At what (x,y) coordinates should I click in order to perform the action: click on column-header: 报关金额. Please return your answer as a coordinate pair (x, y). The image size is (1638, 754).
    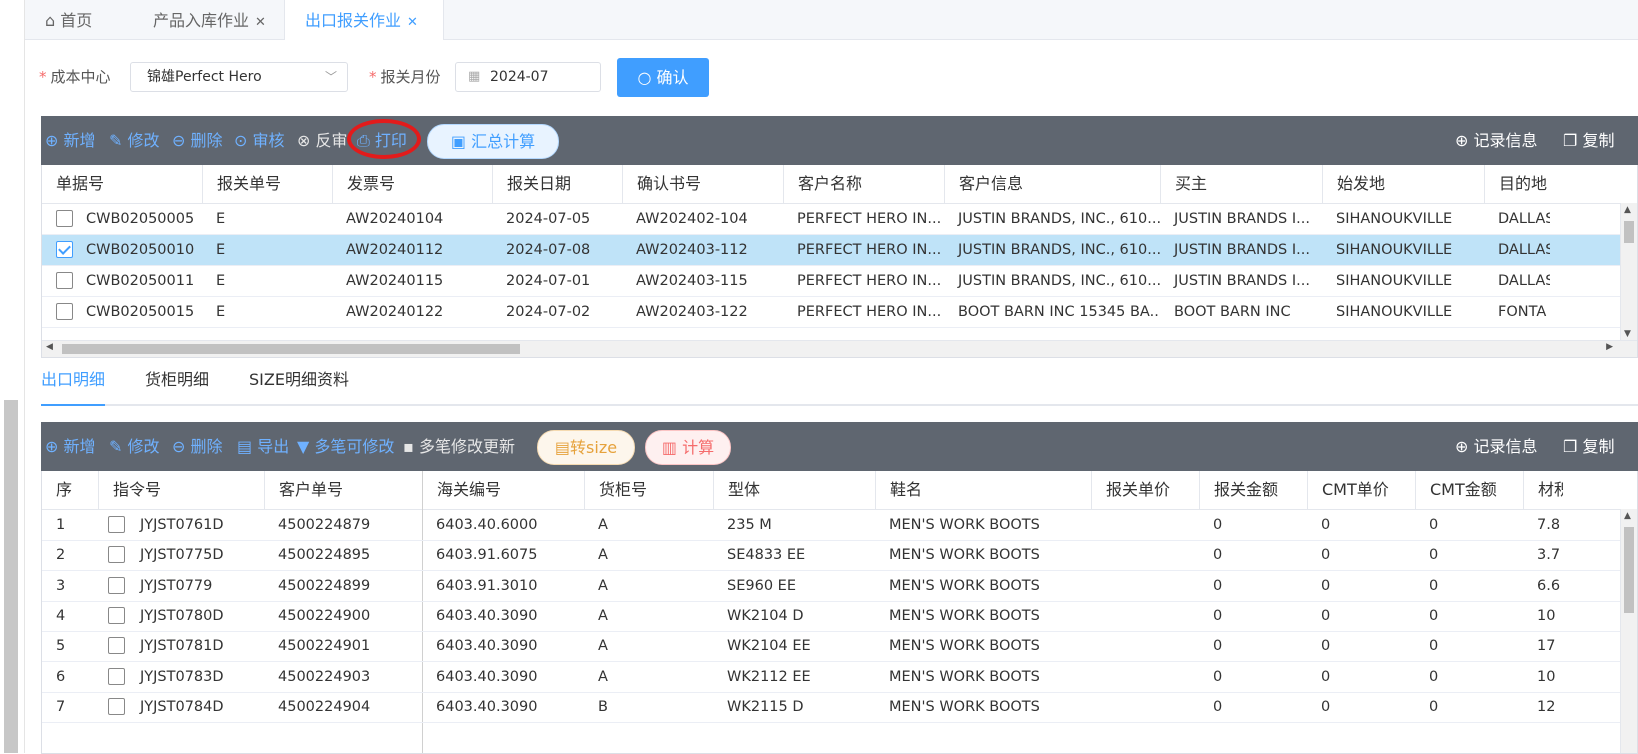
    Looking at the image, I should click on (1253, 490).